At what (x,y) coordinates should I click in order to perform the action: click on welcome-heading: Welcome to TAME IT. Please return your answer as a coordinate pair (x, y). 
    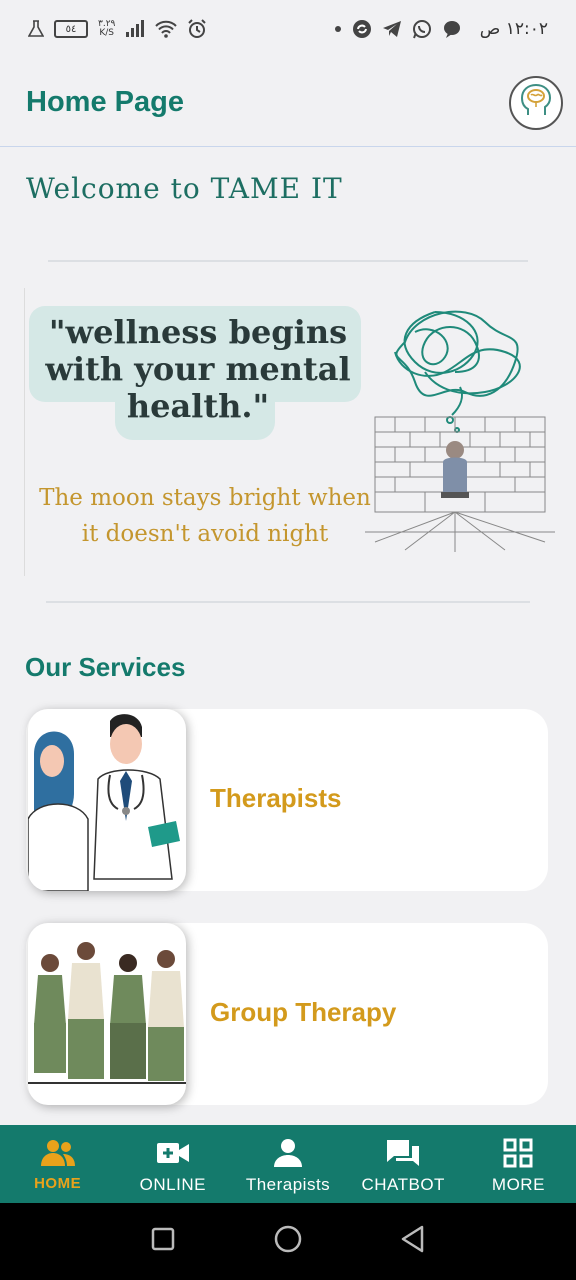
    Looking at the image, I should click on (184, 188).